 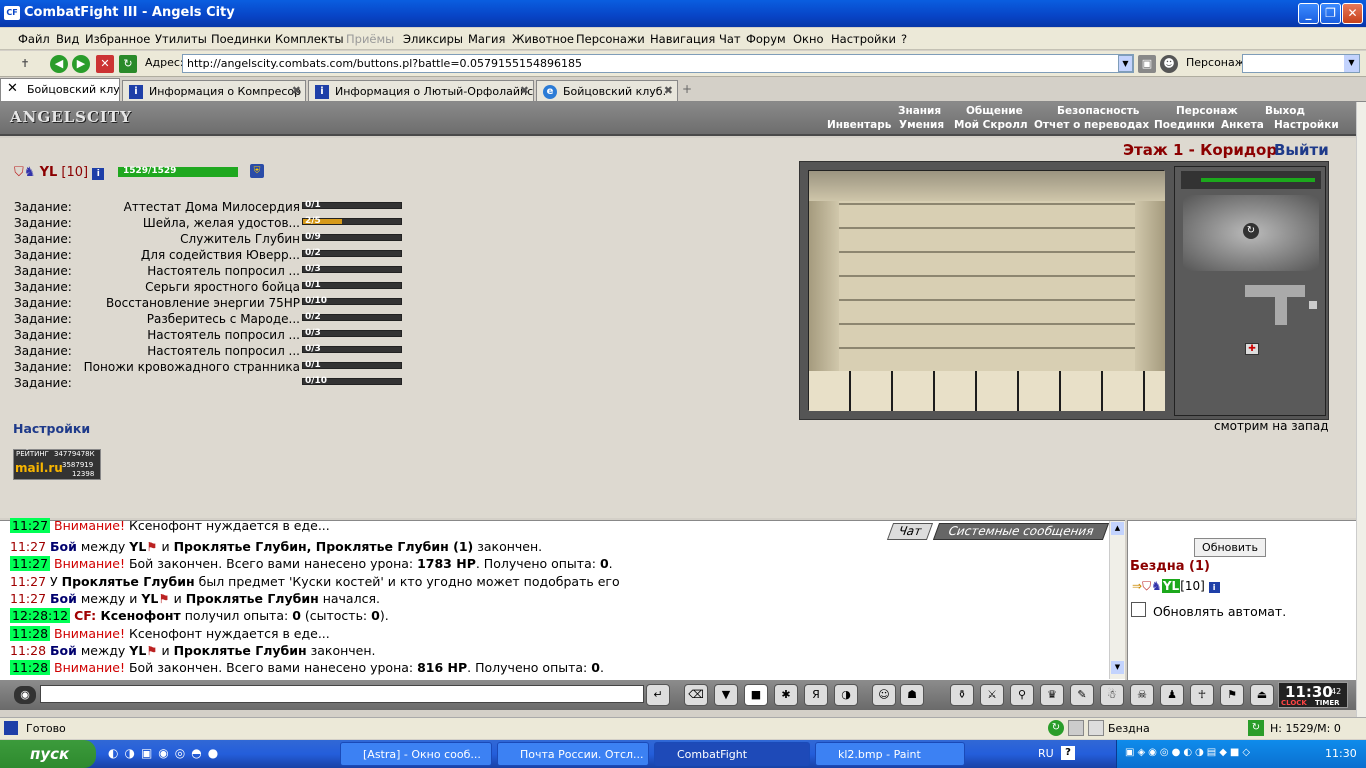 What do you see at coordinates (486, 39) in the screenshot?
I see `menu-magic: Магия` at bounding box center [486, 39].